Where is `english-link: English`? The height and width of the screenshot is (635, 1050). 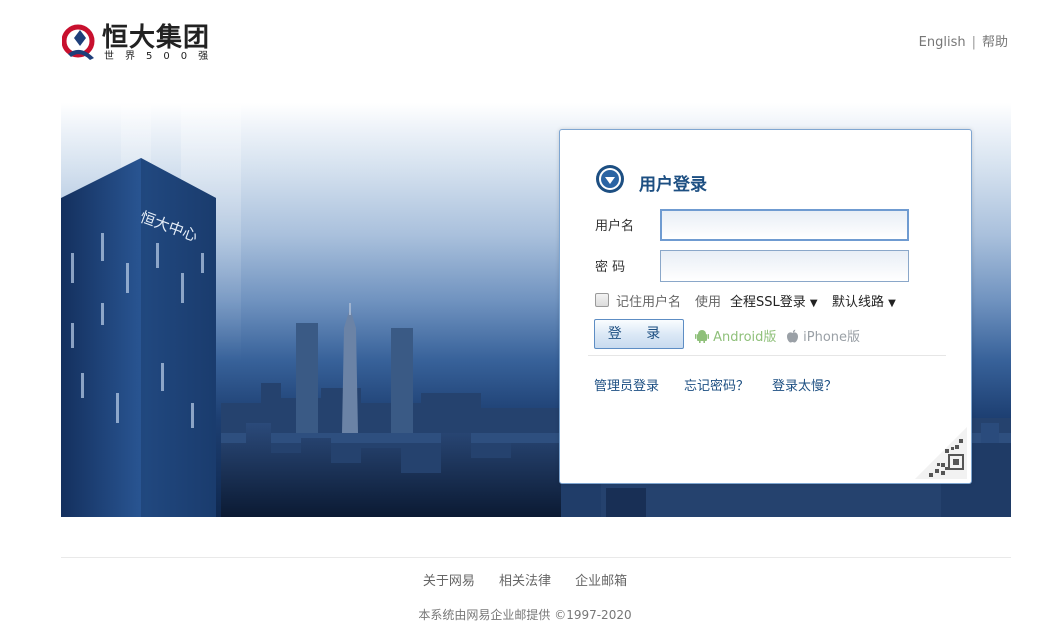
english-link: English is located at coordinates (942, 42).